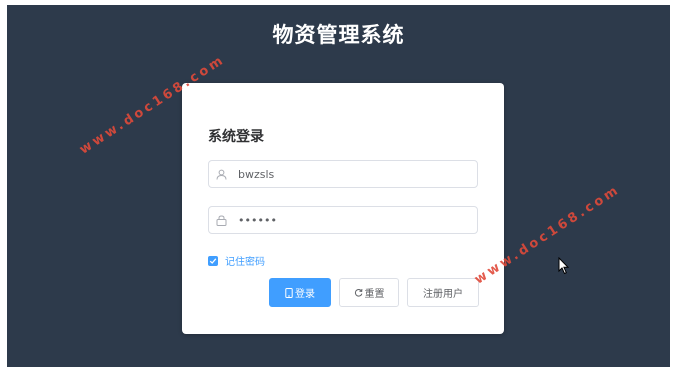 This screenshot has width=677, height=375. I want to click on password-input: ••••••, so click(343, 220).